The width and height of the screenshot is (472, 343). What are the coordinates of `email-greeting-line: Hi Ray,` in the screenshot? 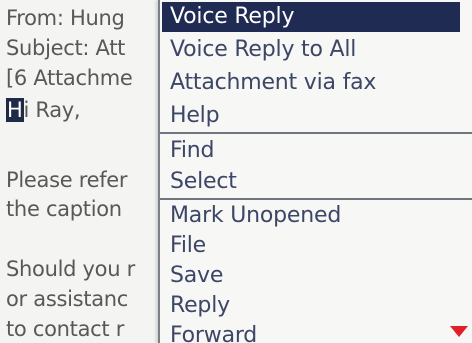 It's located at (43, 110).